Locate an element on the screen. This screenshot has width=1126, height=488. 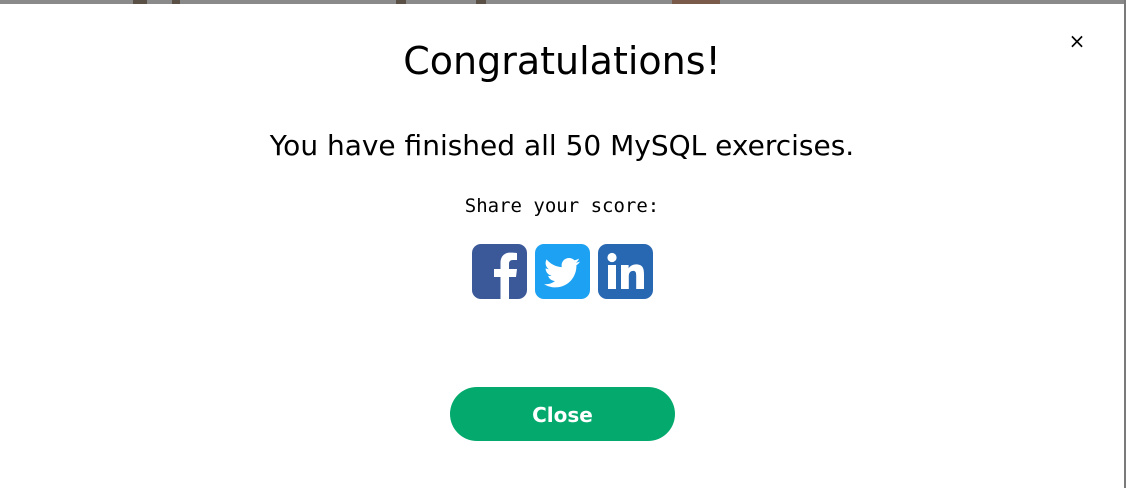
share-twitter-button is located at coordinates (562, 271).